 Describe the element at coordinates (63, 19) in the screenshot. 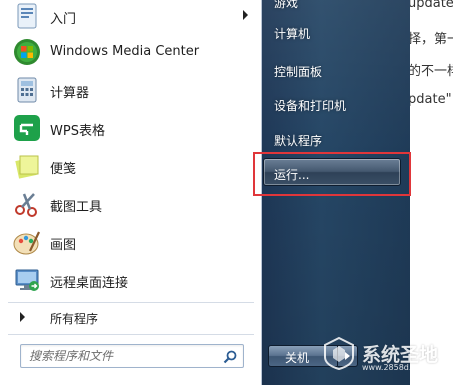

I see `program-label: 入门` at that location.